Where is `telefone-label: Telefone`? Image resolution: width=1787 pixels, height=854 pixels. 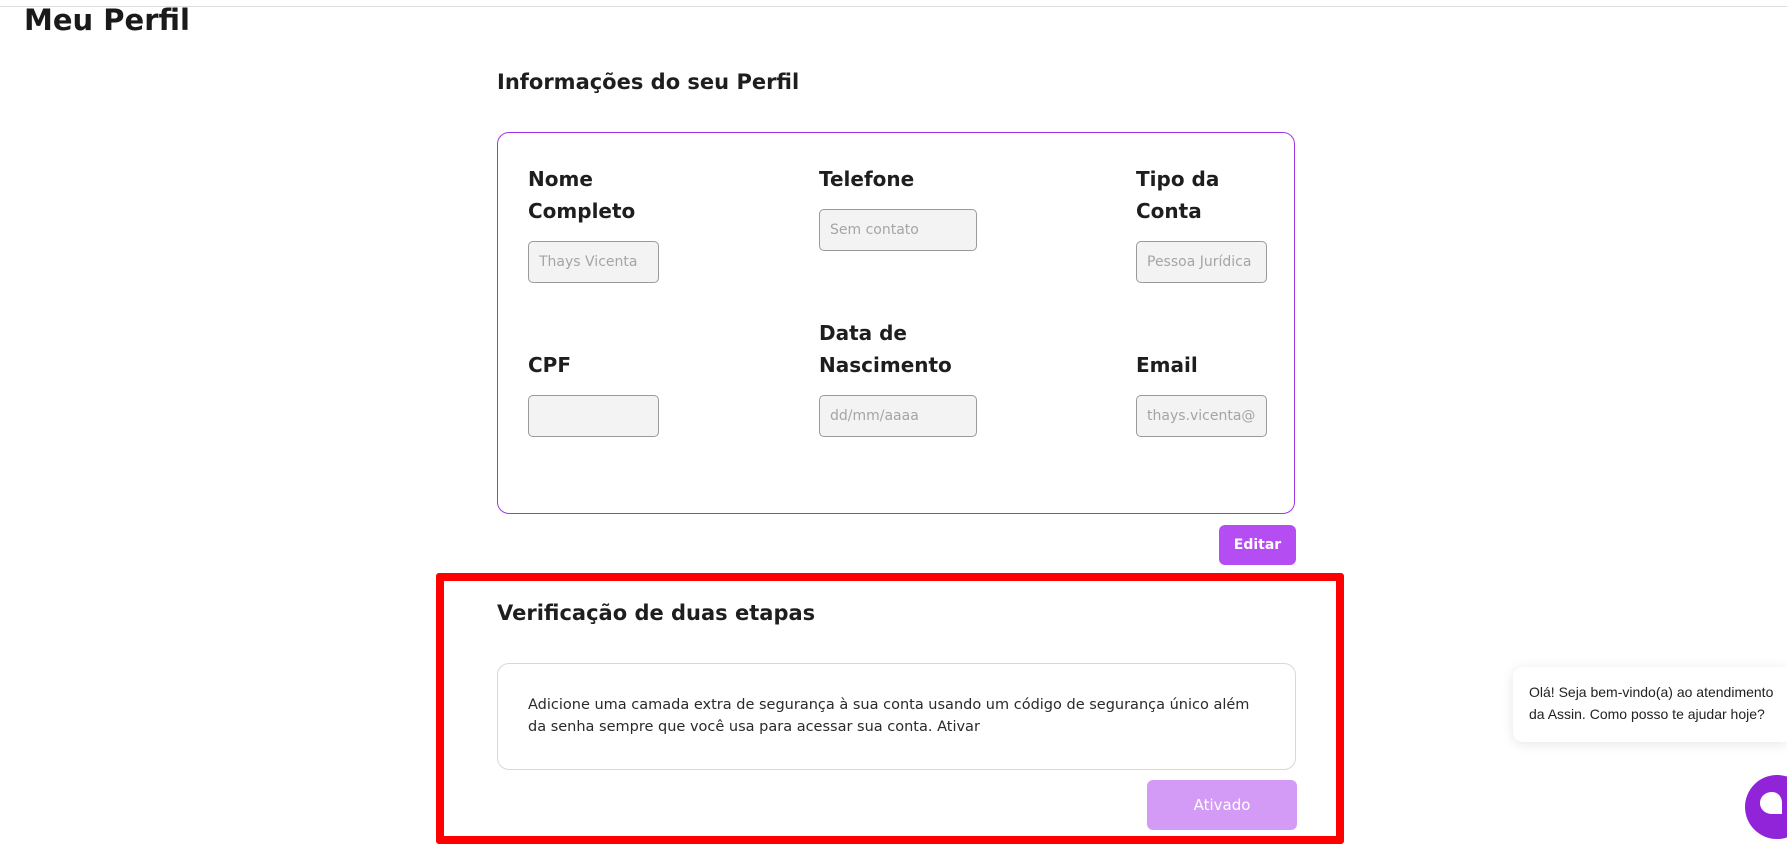
telefone-label: Telefone is located at coordinates (867, 179).